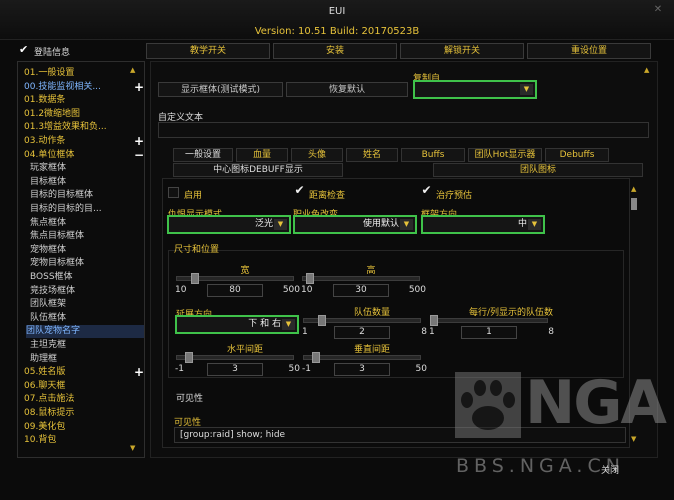 The height and width of the screenshot is (500, 674). I want to click on show-frame-test-button: 显示框体(测试模式), so click(220, 89).